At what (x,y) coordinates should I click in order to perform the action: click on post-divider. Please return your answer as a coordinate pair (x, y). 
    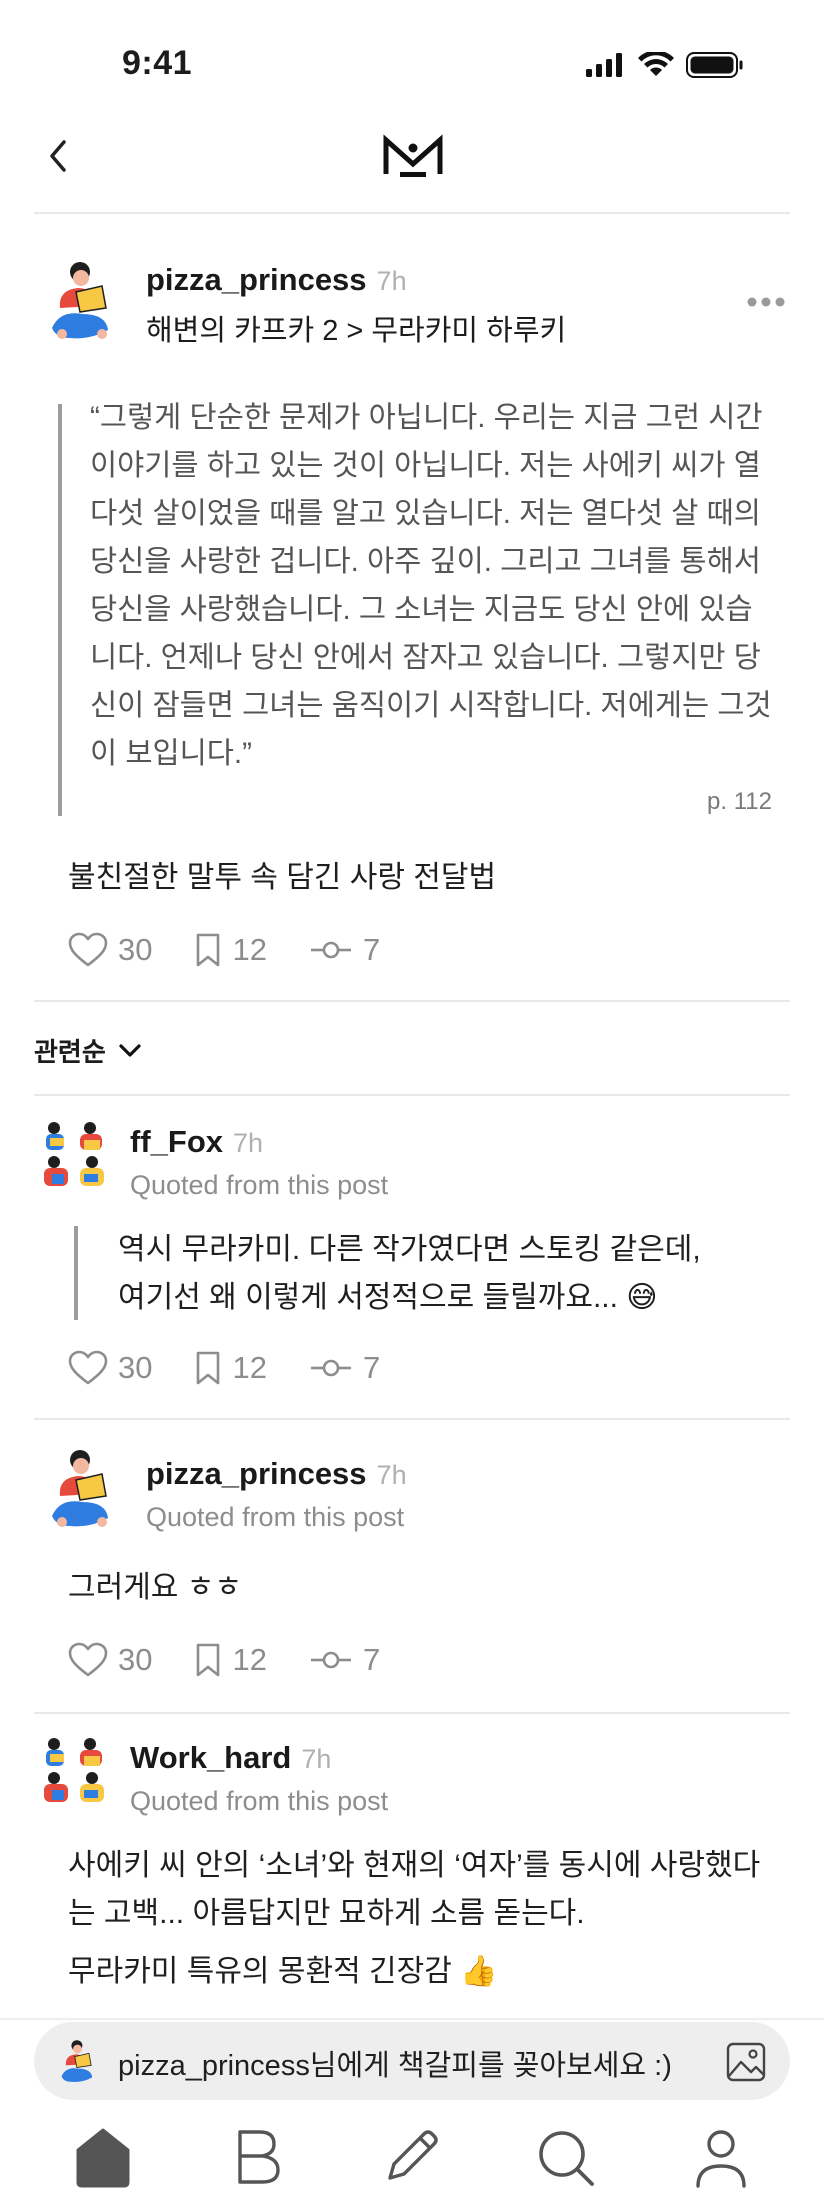
    Looking at the image, I should click on (412, 1001).